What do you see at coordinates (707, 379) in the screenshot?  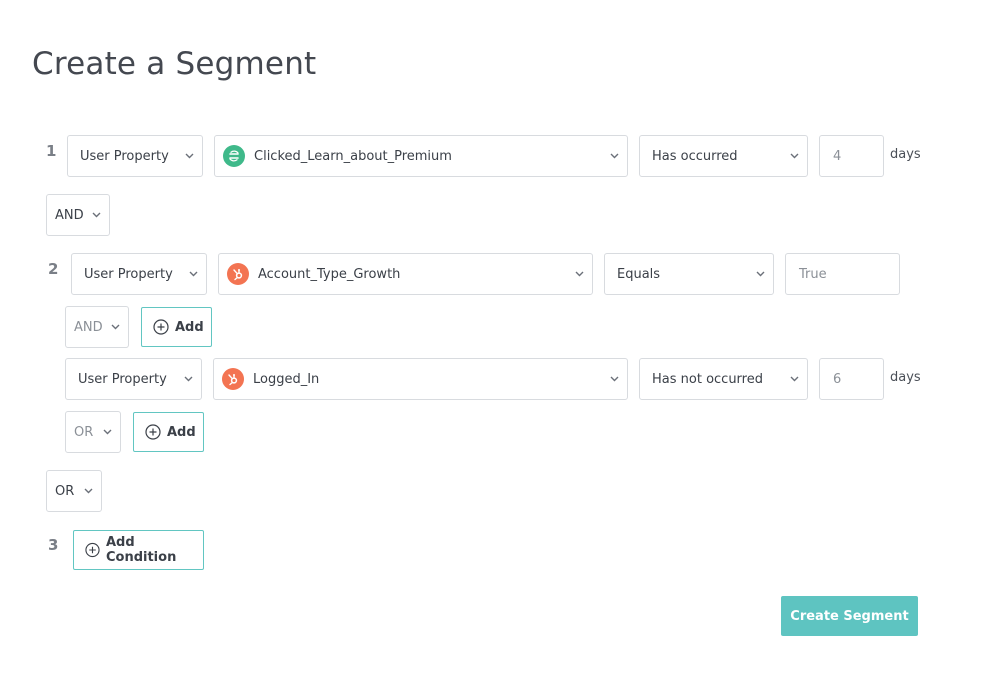 I see `operator-value: Has not occurred` at bounding box center [707, 379].